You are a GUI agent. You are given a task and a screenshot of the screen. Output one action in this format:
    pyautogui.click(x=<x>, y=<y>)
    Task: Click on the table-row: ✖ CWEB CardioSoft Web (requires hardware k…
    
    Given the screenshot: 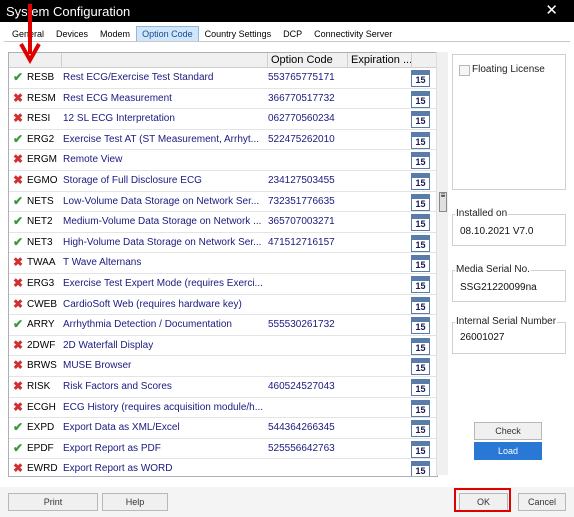 What is the action you would take?
    pyautogui.click(x=223, y=305)
    